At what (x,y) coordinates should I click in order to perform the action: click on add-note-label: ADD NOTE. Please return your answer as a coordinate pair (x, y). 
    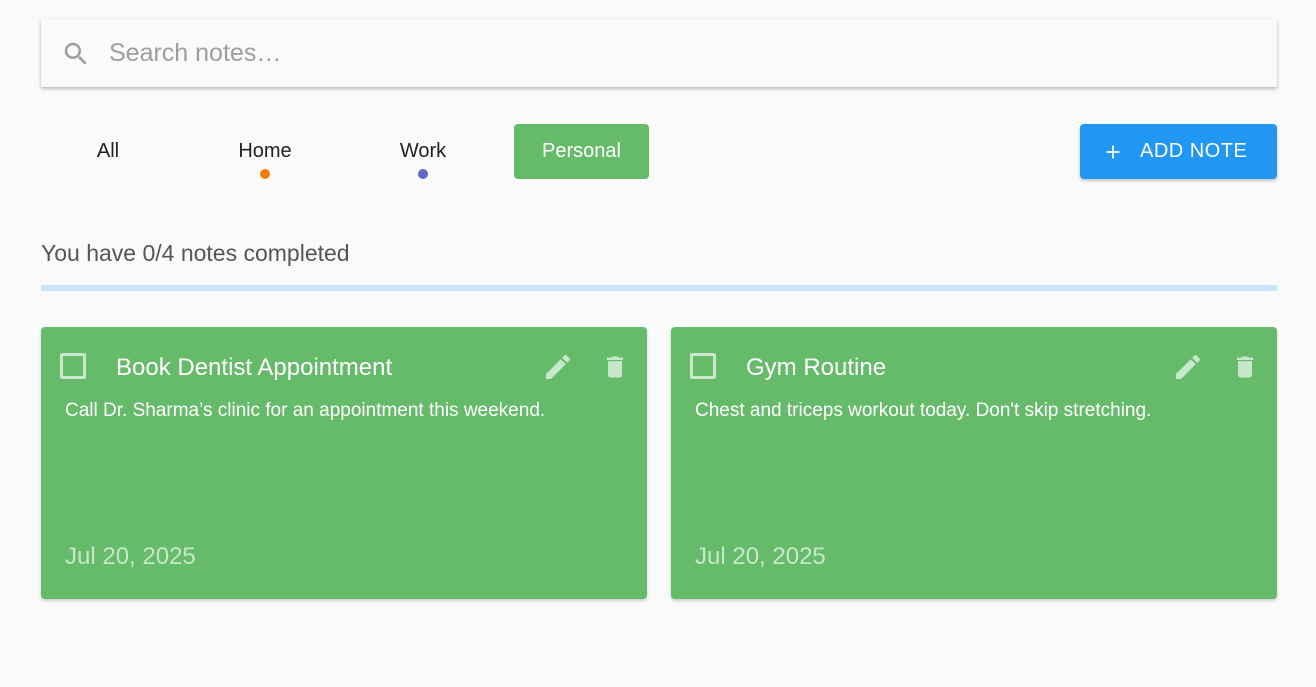
    Looking at the image, I should click on (1194, 151).